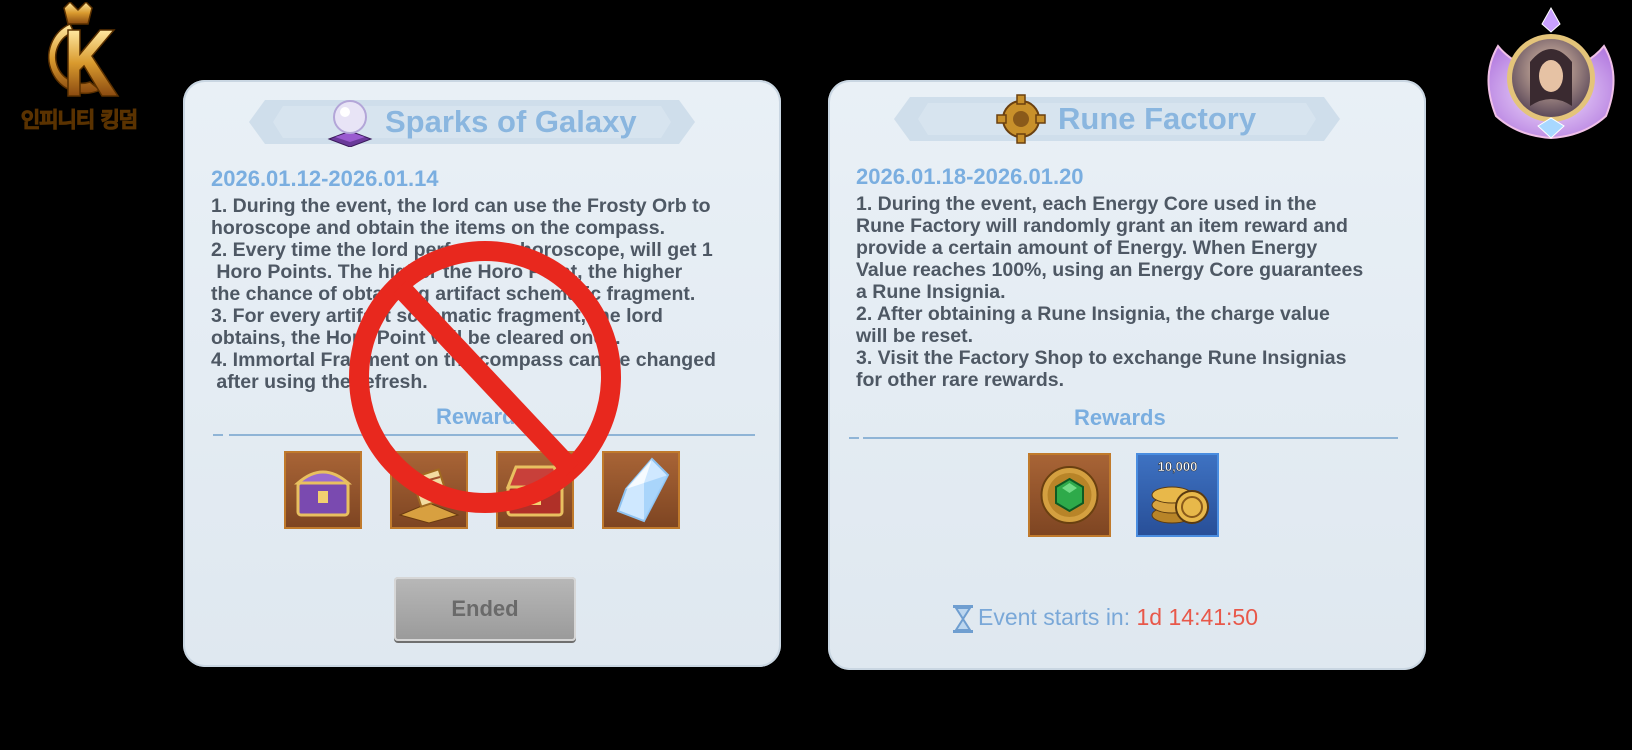 Image resolution: width=1632 pixels, height=750 pixels. Describe the element at coordinates (1177, 467) in the screenshot. I see `reward-quantity: 10,000` at that location.